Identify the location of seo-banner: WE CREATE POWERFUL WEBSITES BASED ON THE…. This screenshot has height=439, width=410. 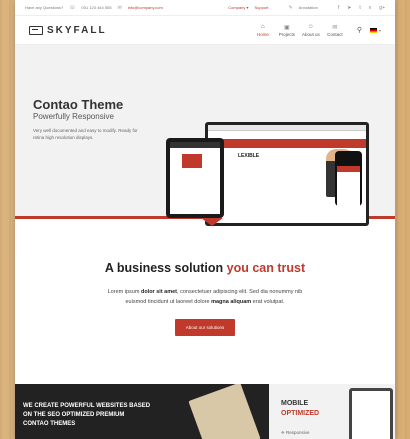
(142, 411).